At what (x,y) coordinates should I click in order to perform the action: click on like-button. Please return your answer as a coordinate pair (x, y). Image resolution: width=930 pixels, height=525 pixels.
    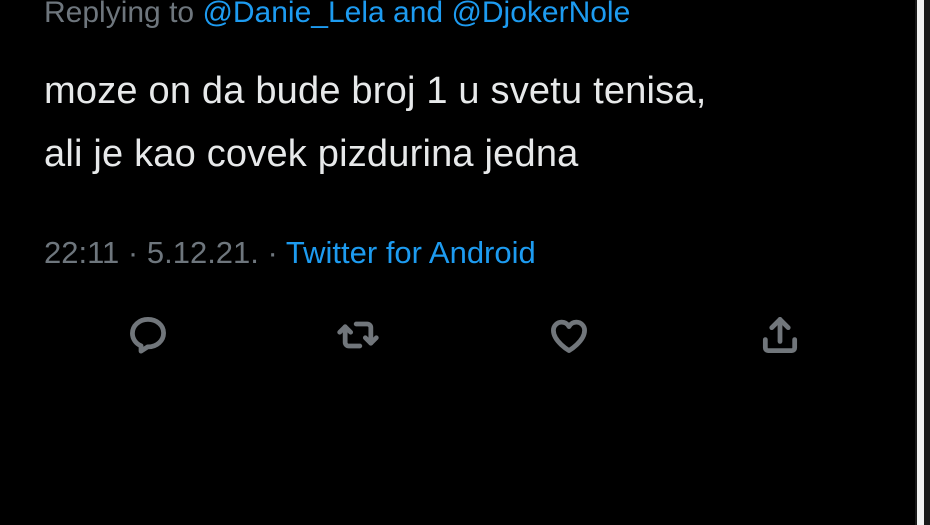
    Looking at the image, I should click on (569, 335).